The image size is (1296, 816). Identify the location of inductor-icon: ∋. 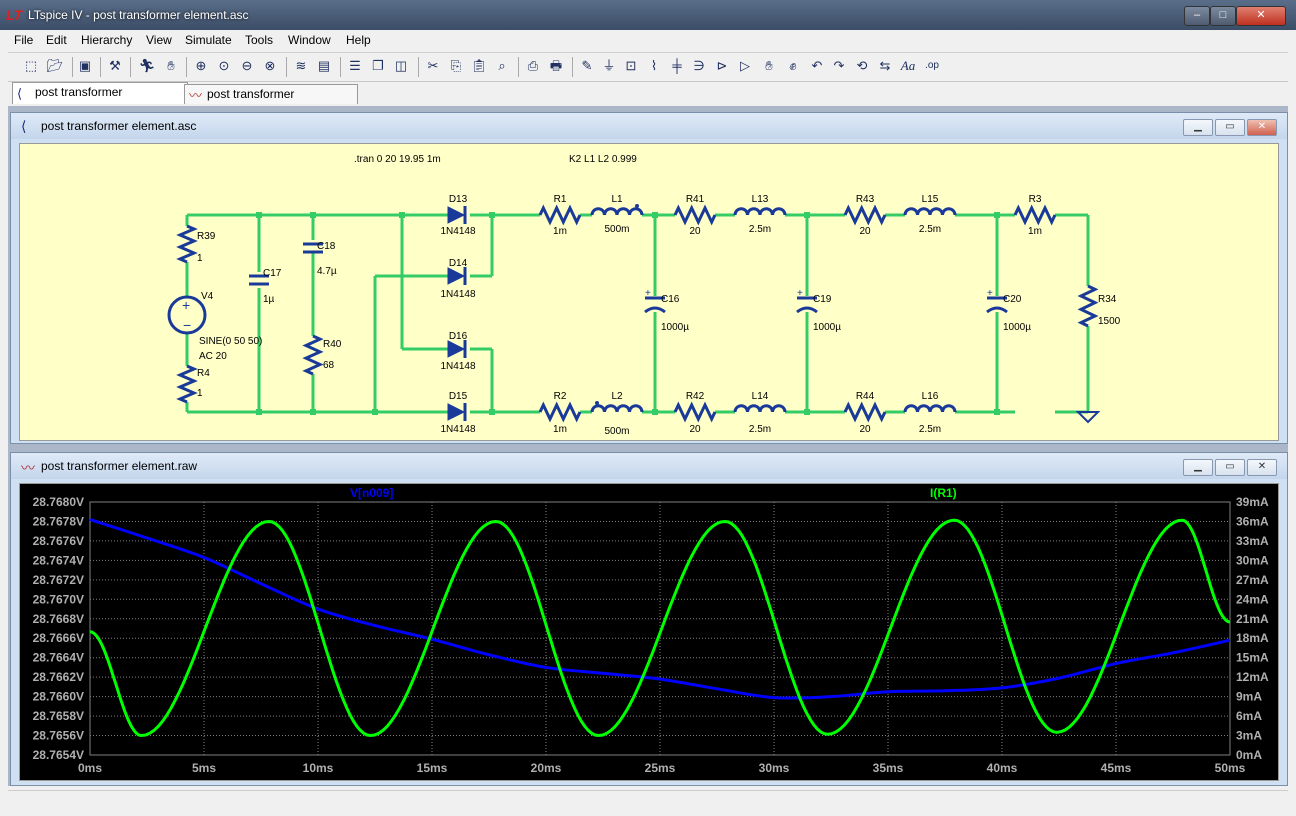
(699, 66).